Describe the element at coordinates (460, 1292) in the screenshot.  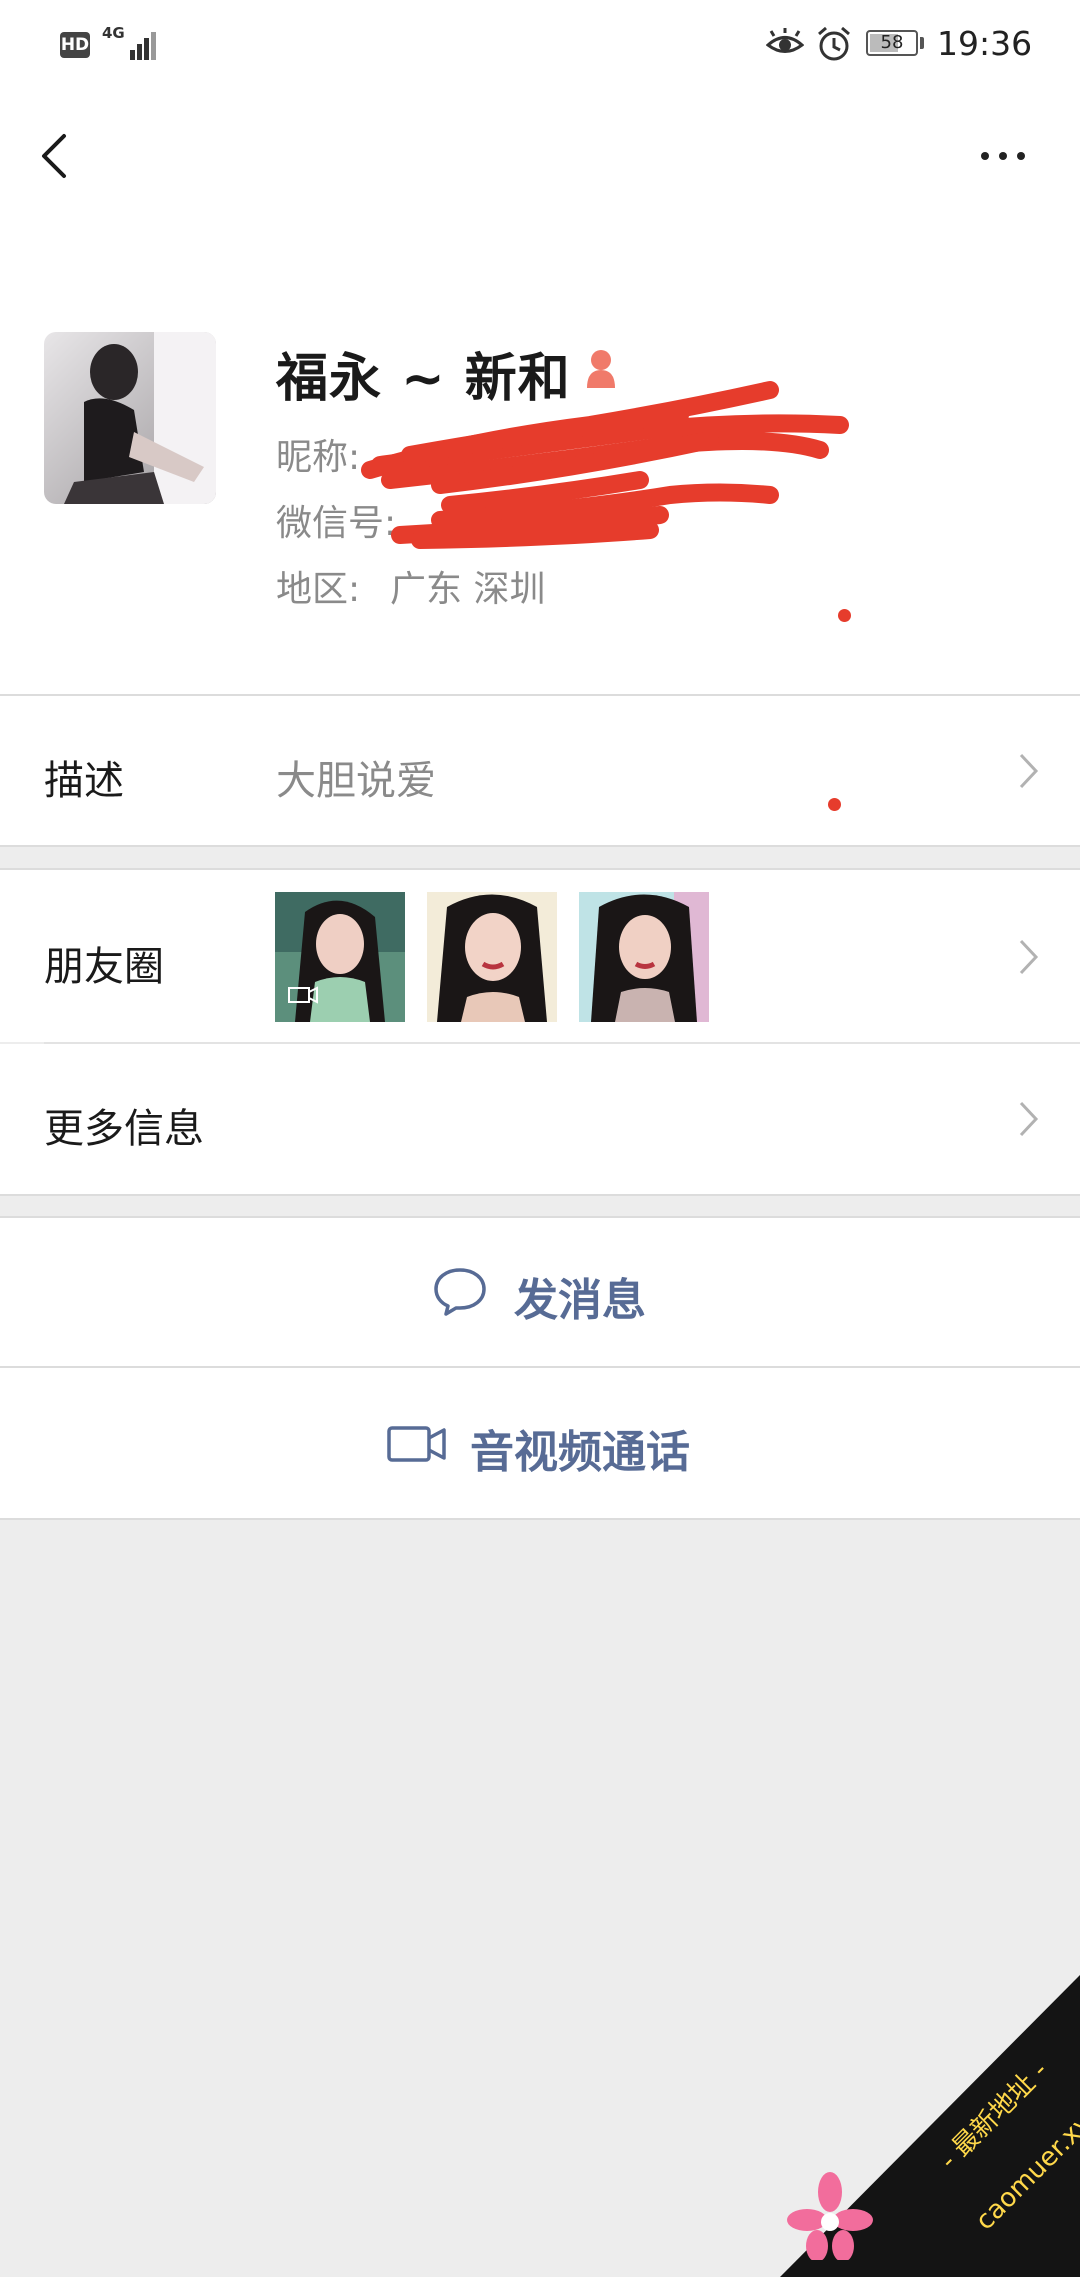
I see `chat-bubble-icon` at that location.